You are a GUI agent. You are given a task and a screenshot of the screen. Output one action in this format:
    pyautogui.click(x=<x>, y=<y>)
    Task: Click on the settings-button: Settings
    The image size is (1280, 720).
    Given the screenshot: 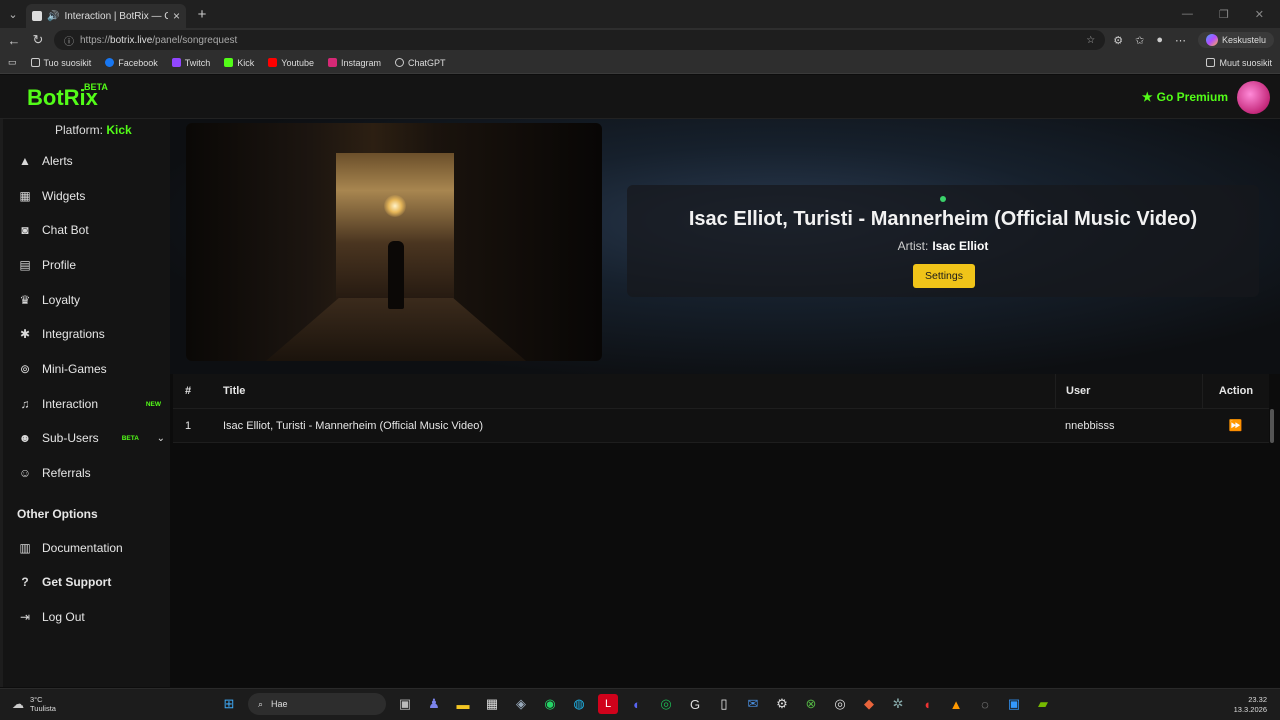 What is the action you would take?
    pyautogui.click(x=944, y=276)
    